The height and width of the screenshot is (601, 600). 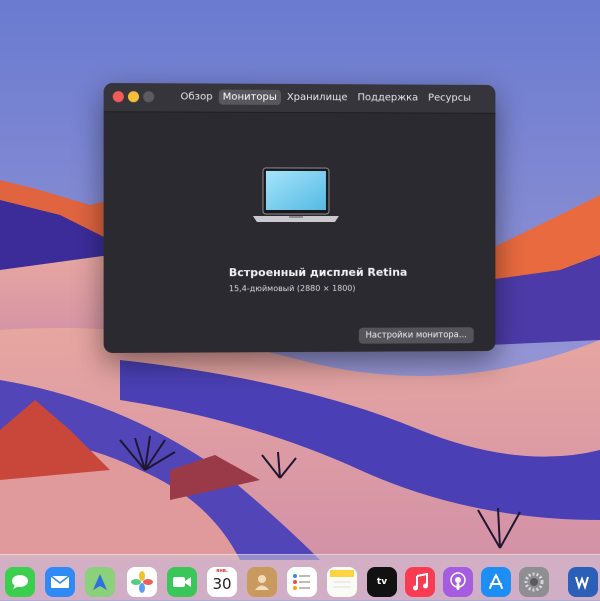 What do you see at coordinates (60, 582) in the screenshot?
I see `mail-icon` at bounding box center [60, 582].